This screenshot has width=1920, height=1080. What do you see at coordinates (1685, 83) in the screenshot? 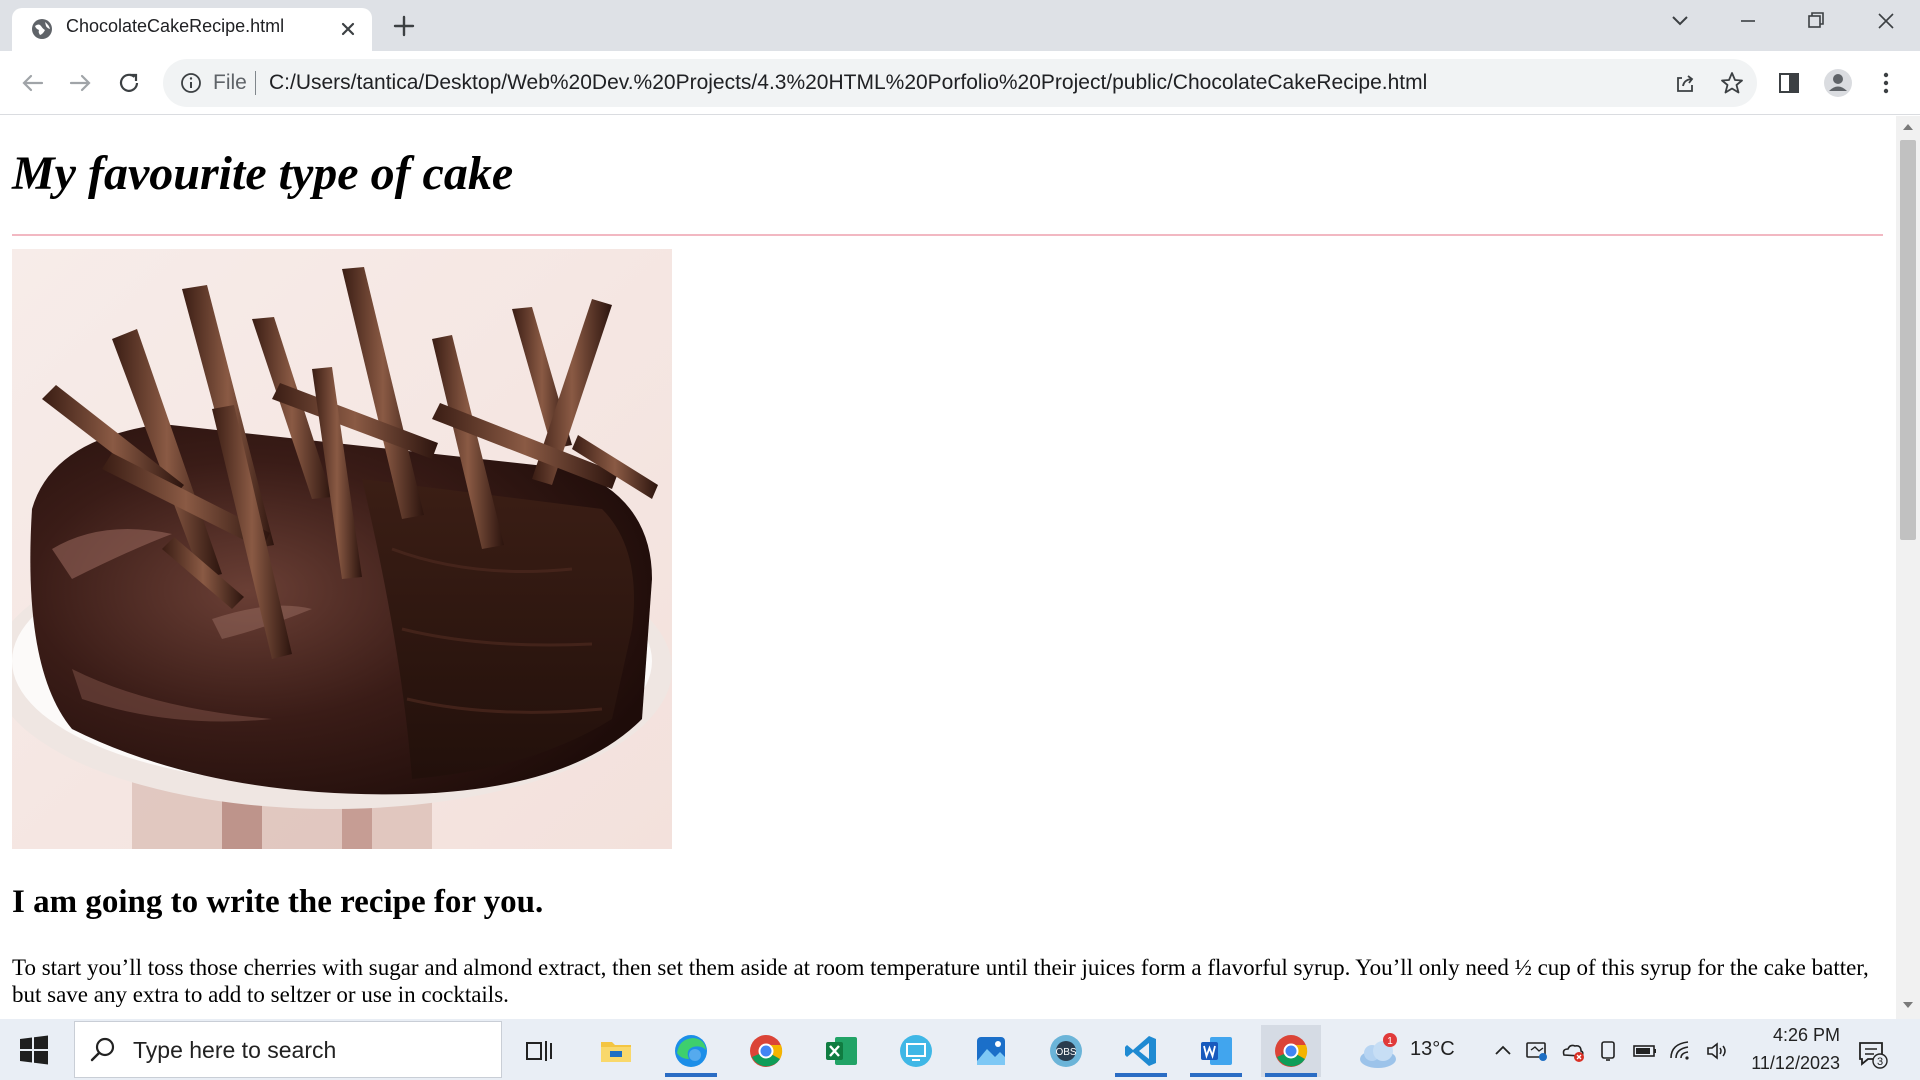
I see `share-icon` at bounding box center [1685, 83].